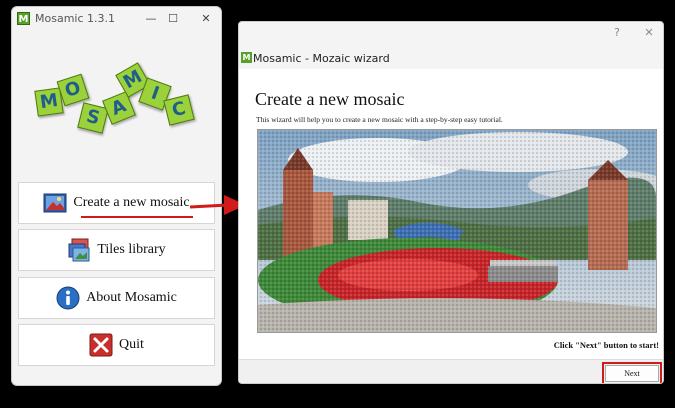  I want to click on close-button: ✕, so click(206, 19).